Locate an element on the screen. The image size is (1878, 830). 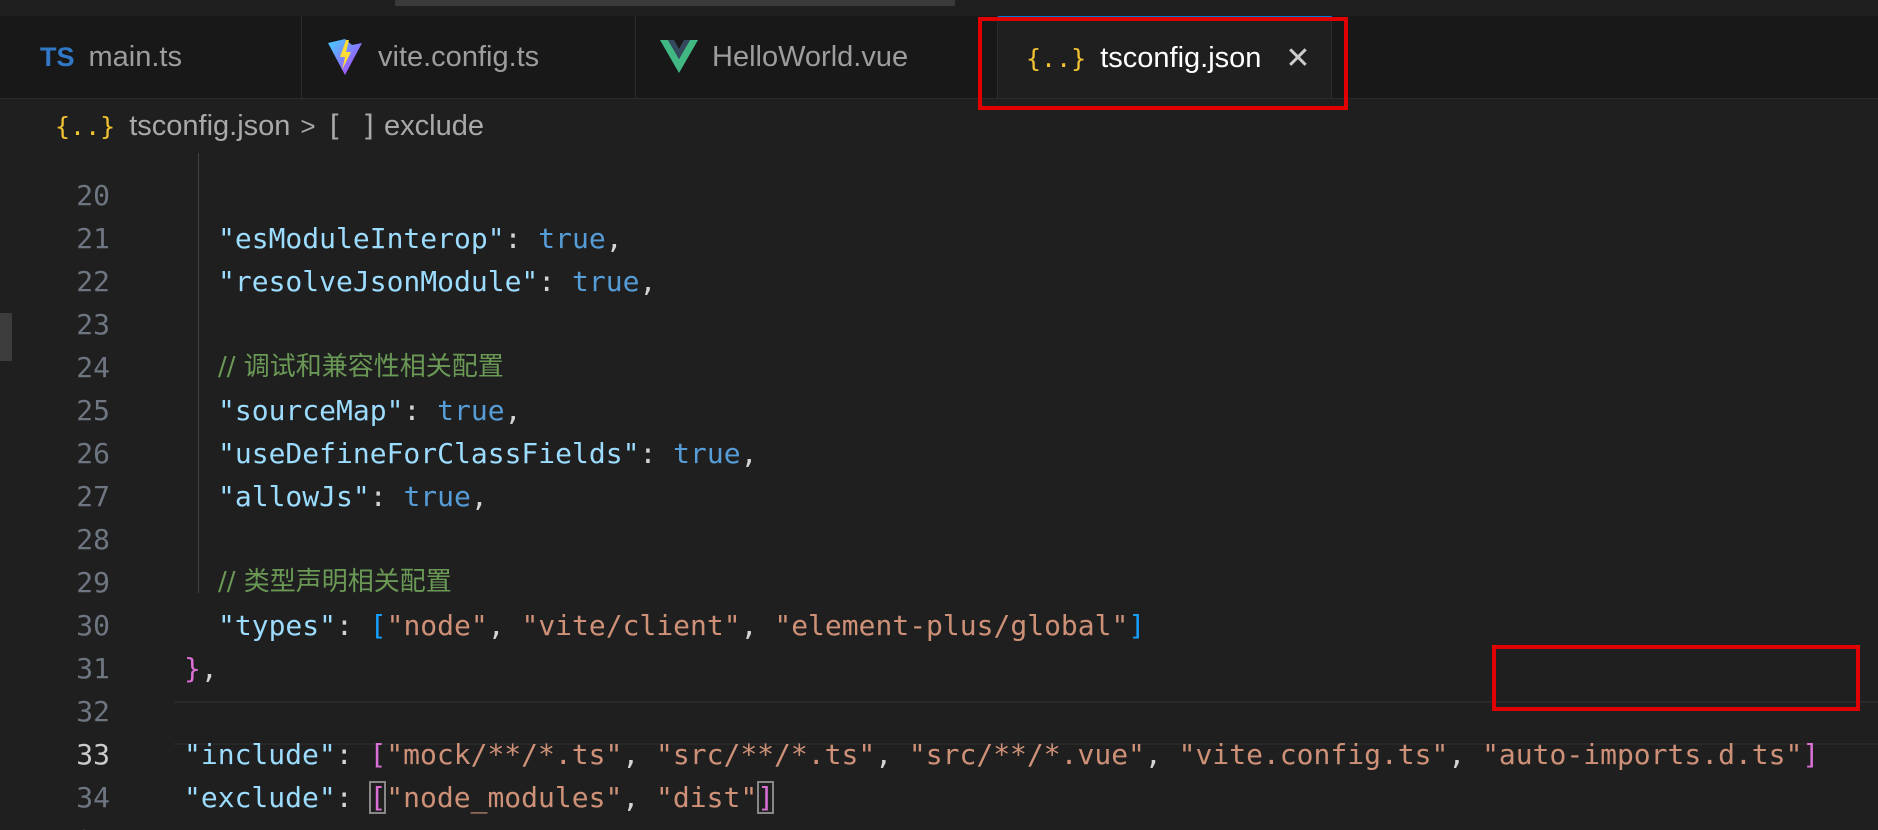
code-line: 22 is located at coordinates (945, 257).